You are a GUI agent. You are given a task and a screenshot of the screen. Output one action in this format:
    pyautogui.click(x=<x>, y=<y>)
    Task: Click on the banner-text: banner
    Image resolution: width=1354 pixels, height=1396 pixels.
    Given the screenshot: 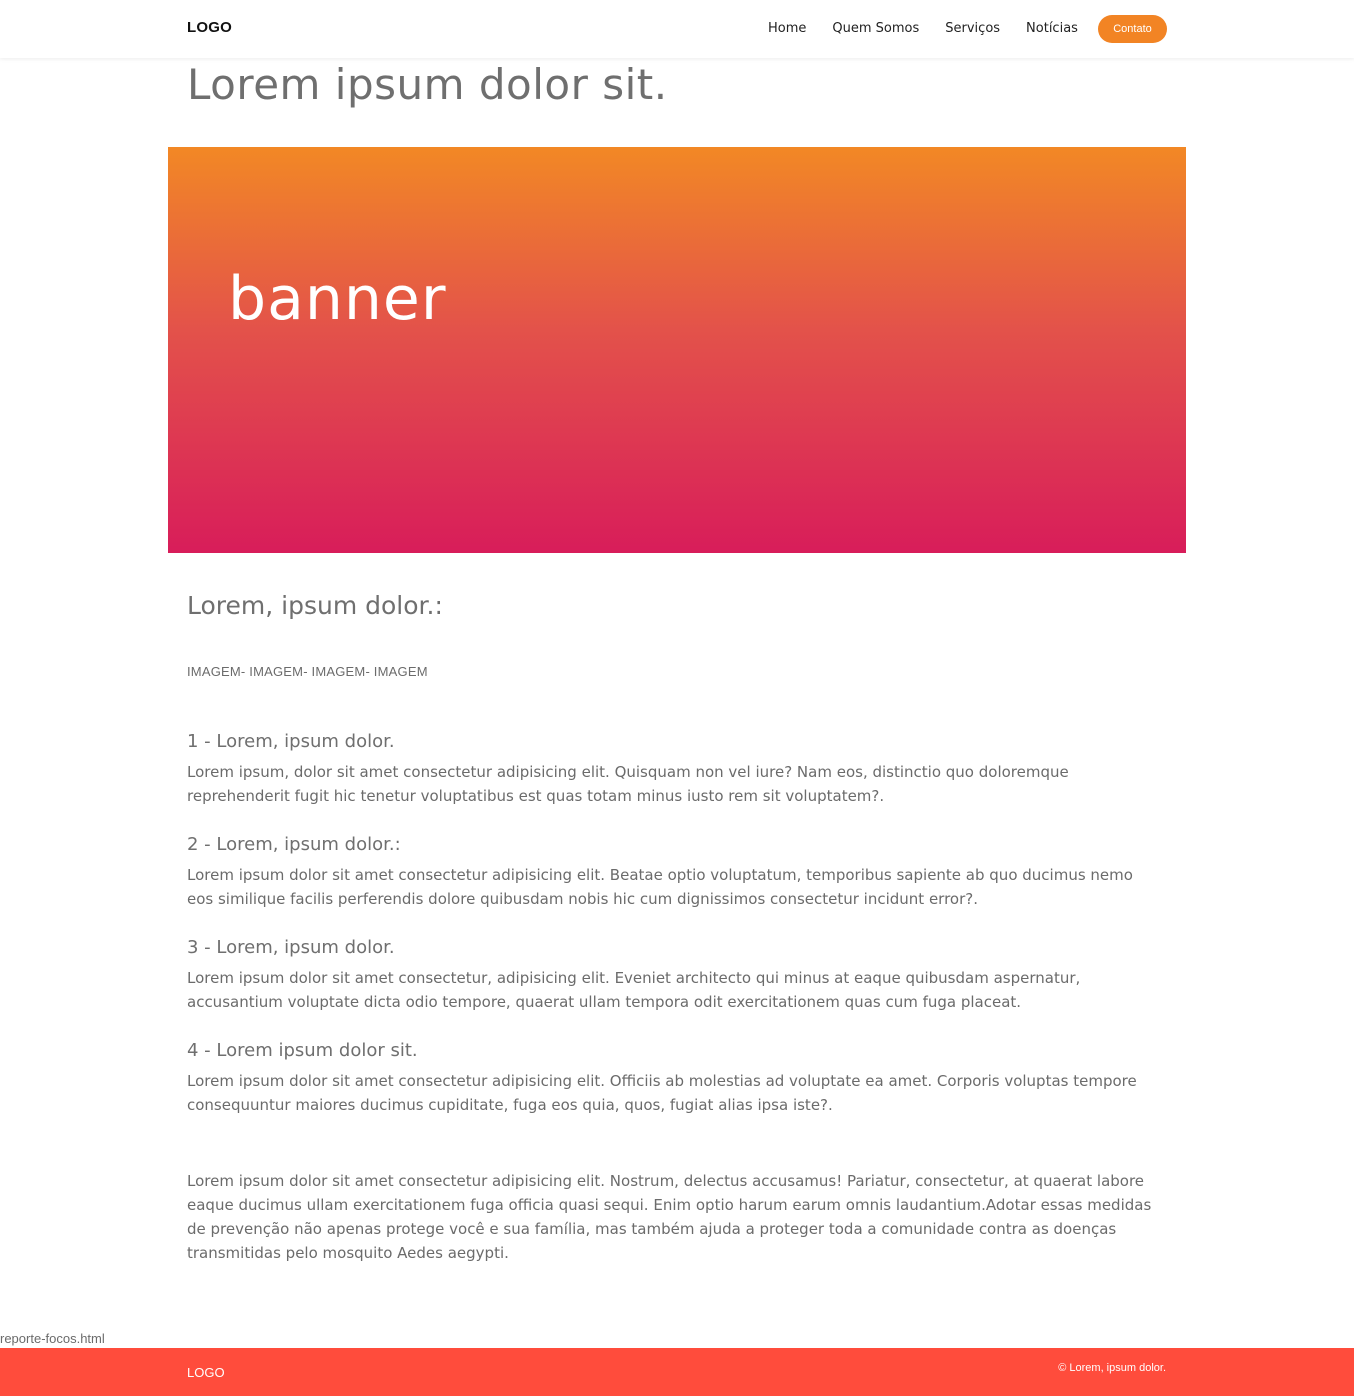 What is the action you would take?
    pyautogui.click(x=337, y=299)
    